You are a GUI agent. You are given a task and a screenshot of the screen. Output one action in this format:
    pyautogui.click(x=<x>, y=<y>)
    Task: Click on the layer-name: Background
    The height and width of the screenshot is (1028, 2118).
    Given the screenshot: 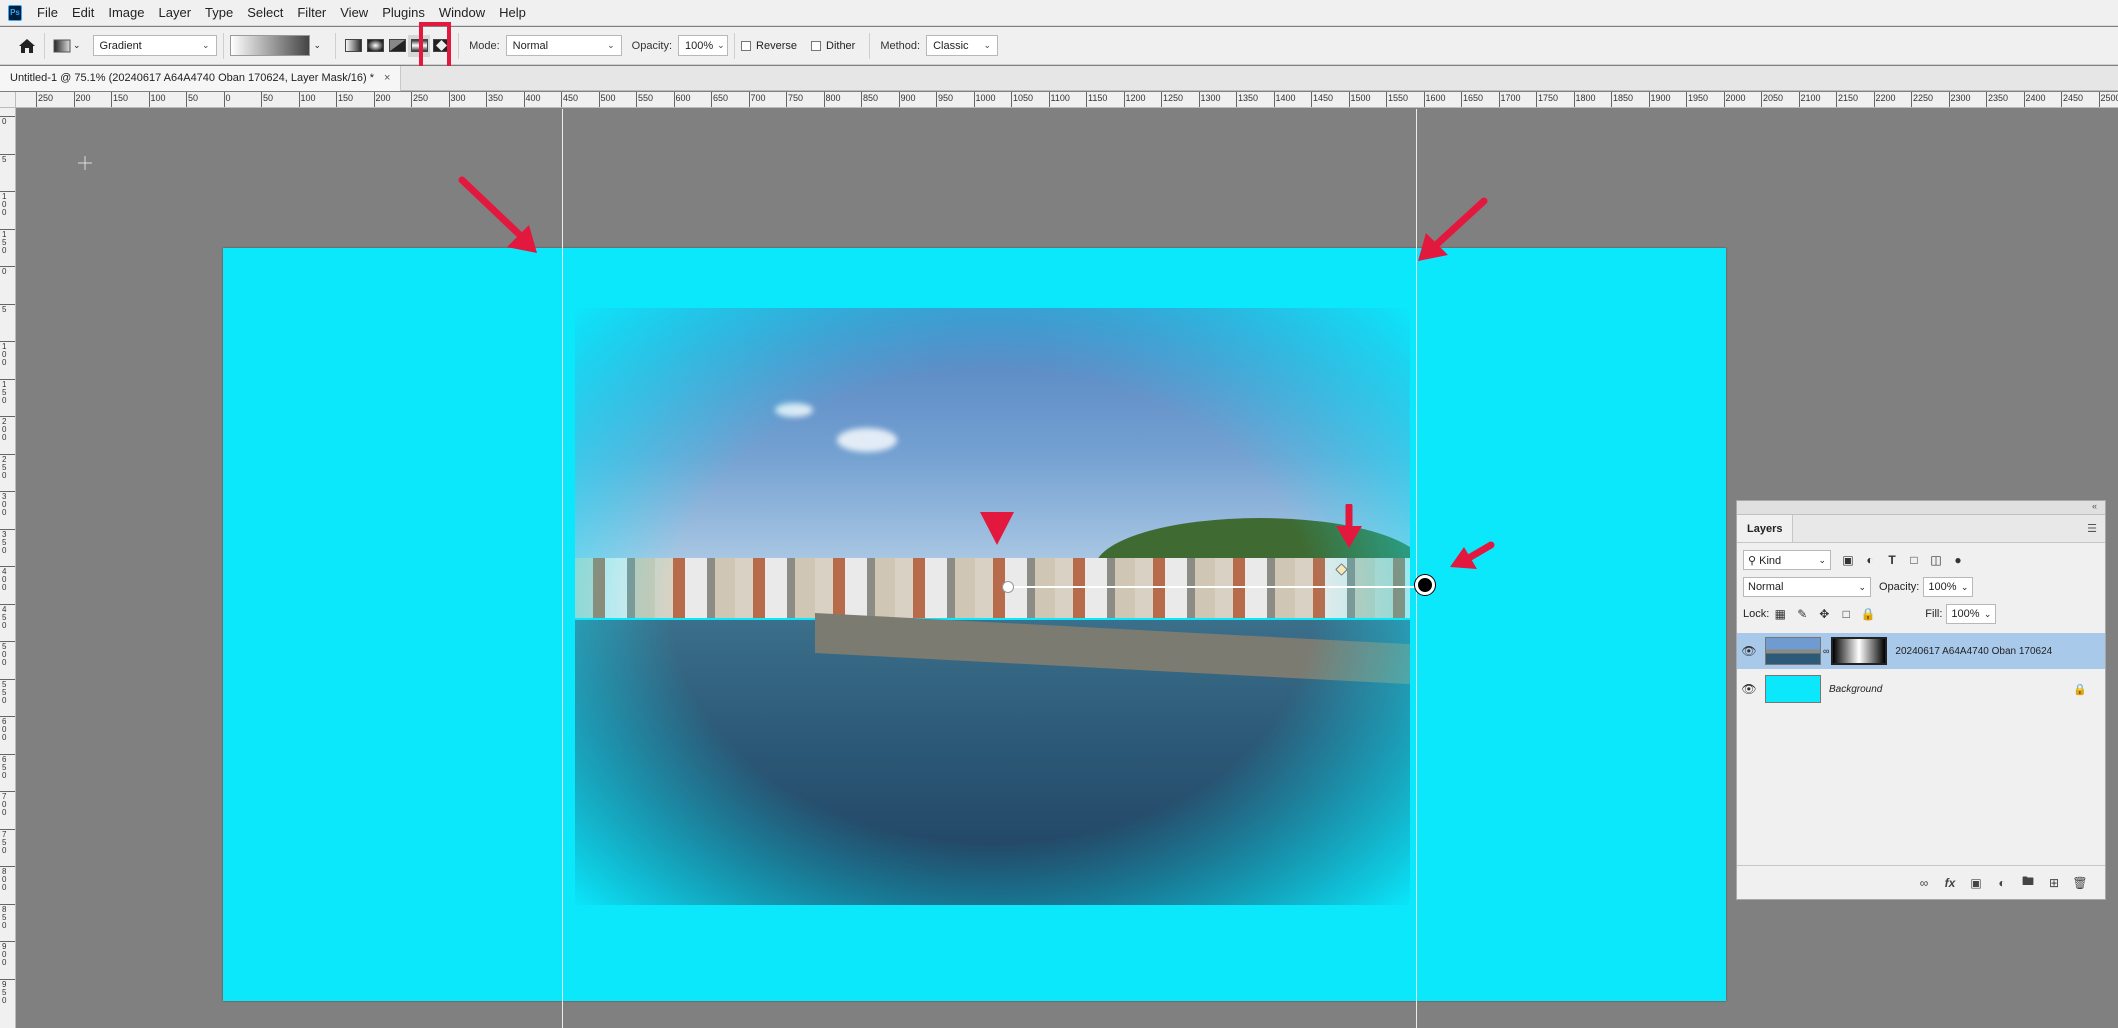 What is the action you would take?
    pyautogui.click(x=1855, y=689)
    